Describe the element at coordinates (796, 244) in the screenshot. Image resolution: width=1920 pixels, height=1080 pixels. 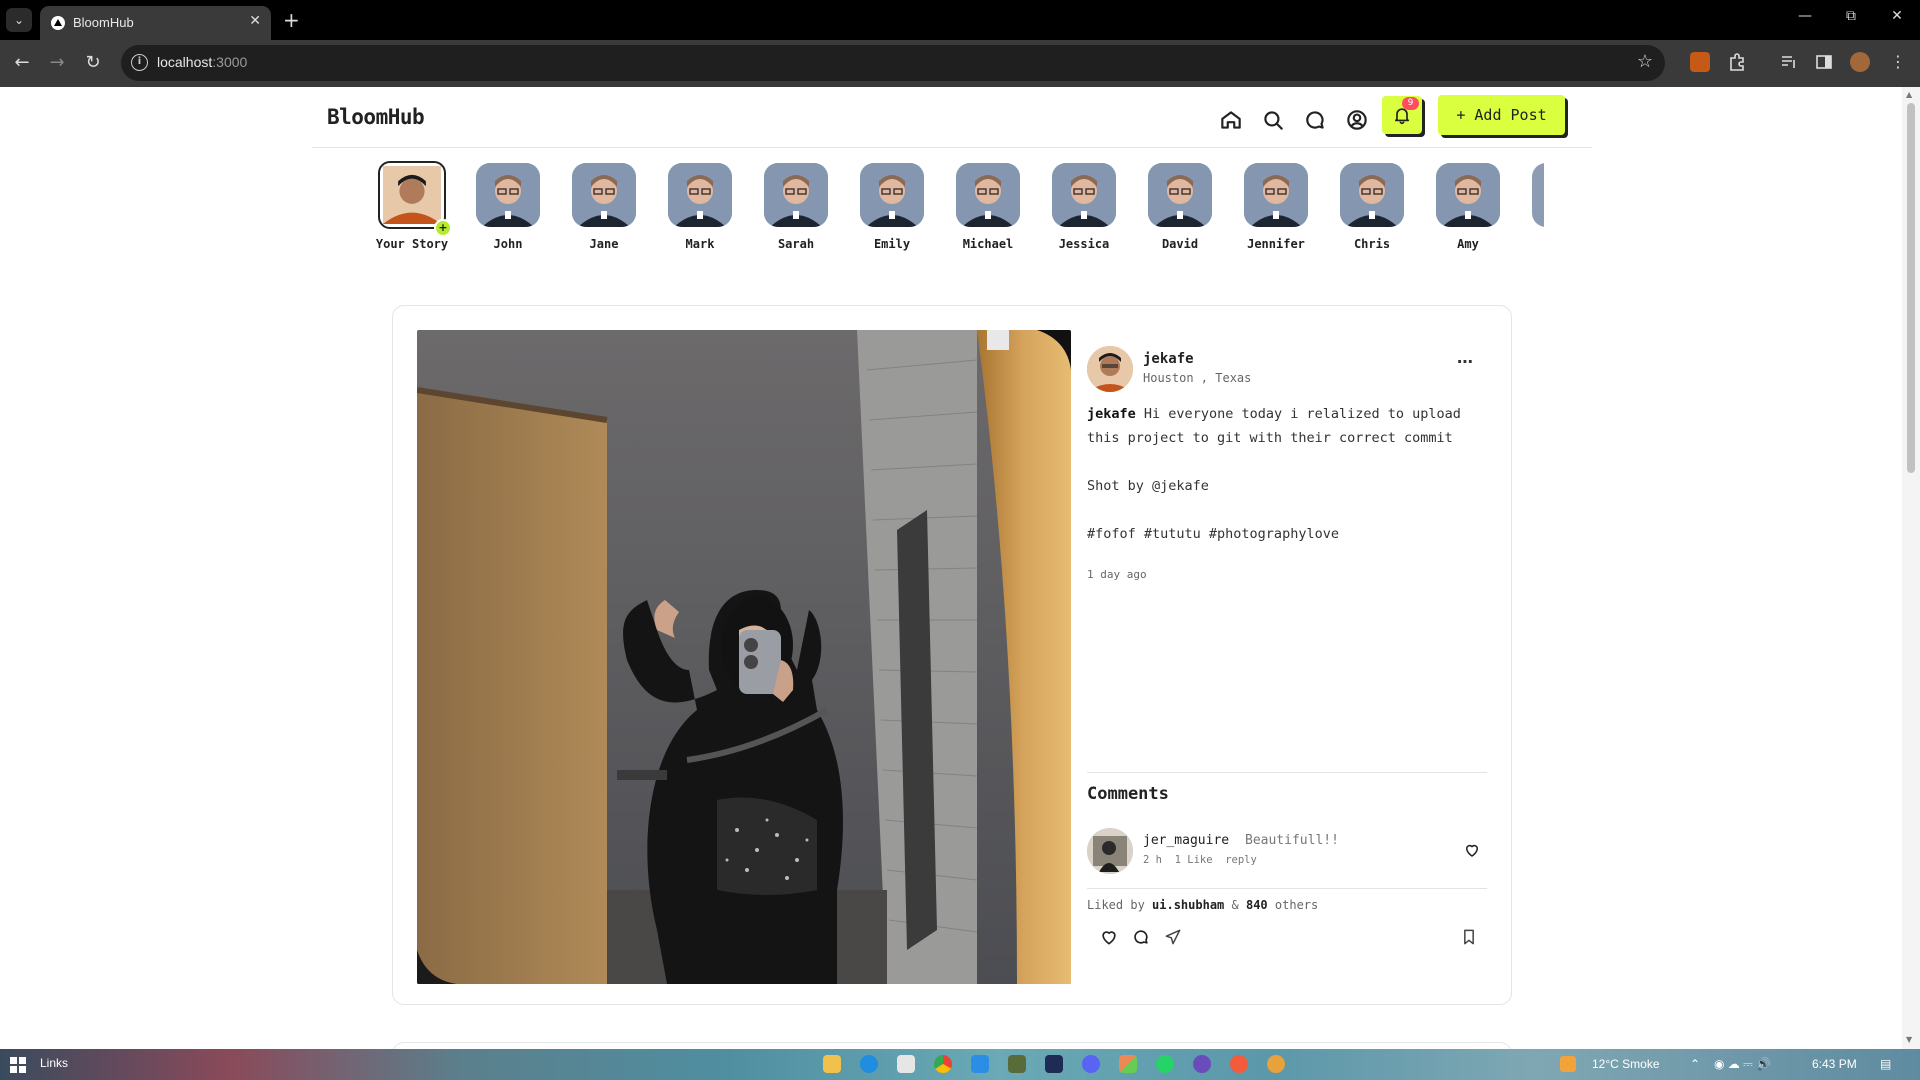
I see `story-name: Sarah` at that location.